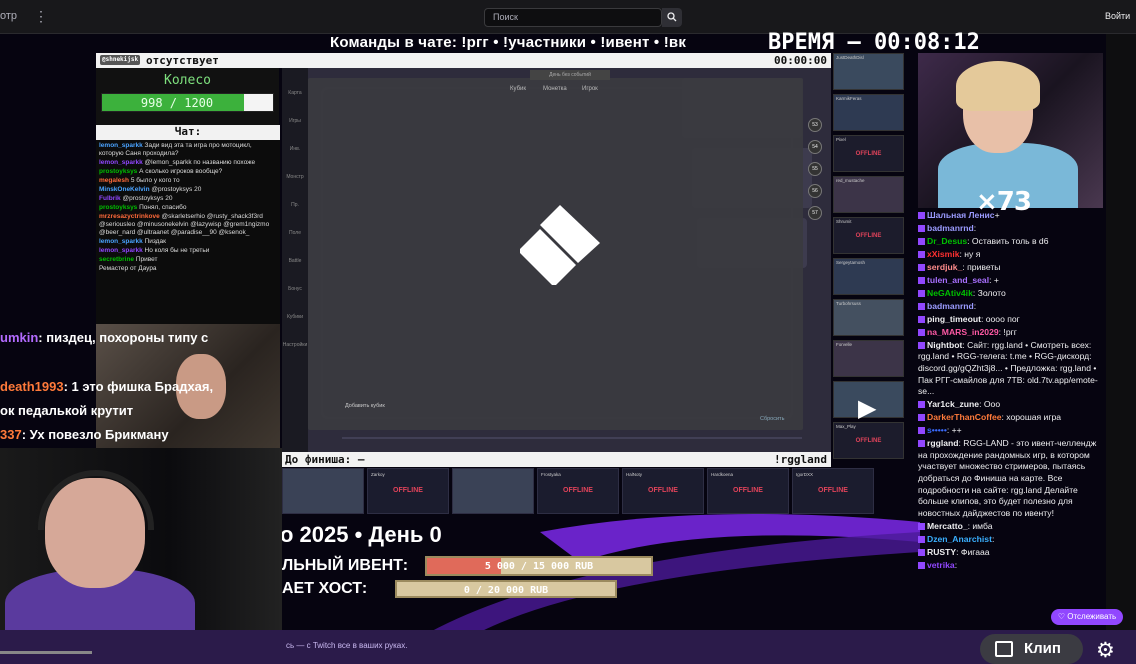 The image size is (1136, 664). What do you see at coordinates (295, 121) in the screenshot?
I see `game-sidebar-item: Игры` at bounding box center [295, 121].